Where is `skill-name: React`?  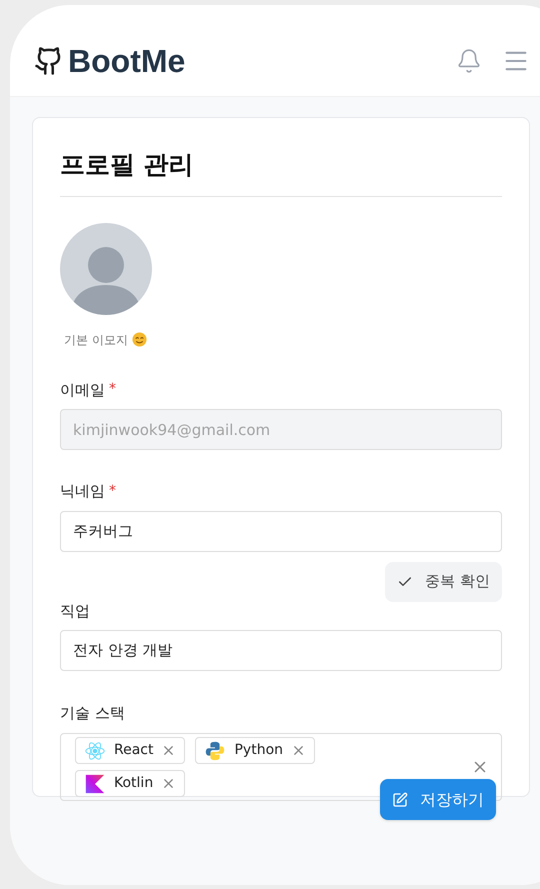
skill-name: React is located at coordinates (134, 750).